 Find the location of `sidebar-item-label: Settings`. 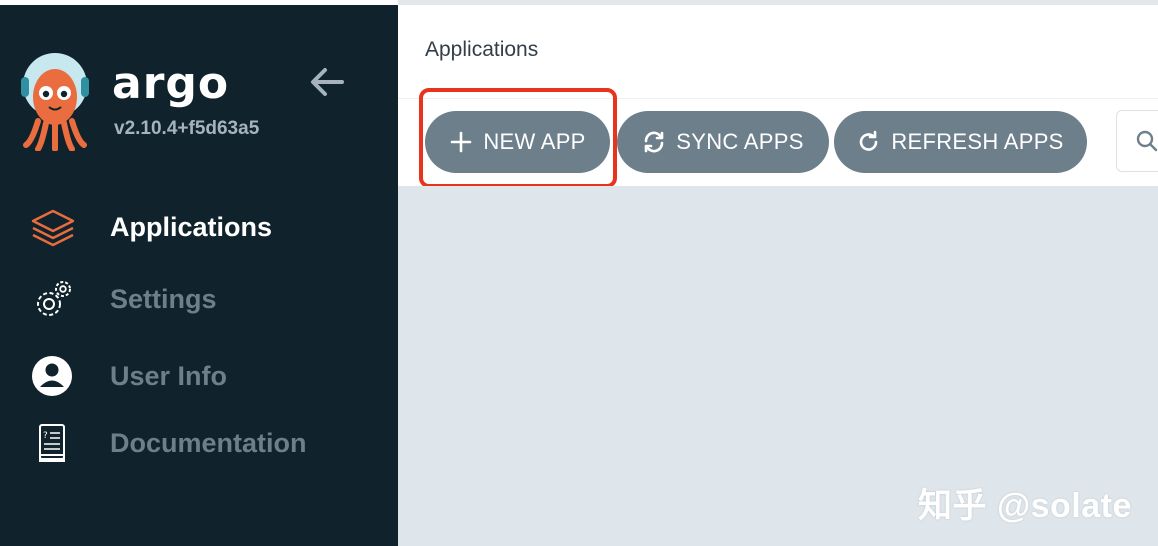

sidebar-item-label: Settings is located at coordinates (163, 299).